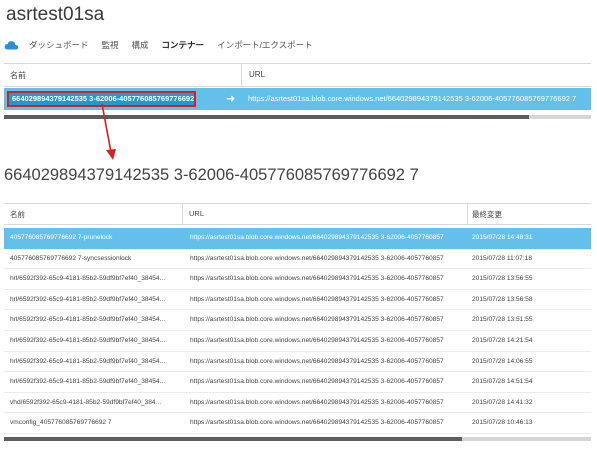 This screenshot has width=597, height=451. Describe the element at coordinates (55, 14) in the screenshot. I see `app-title: asrtest01sa` at that location.